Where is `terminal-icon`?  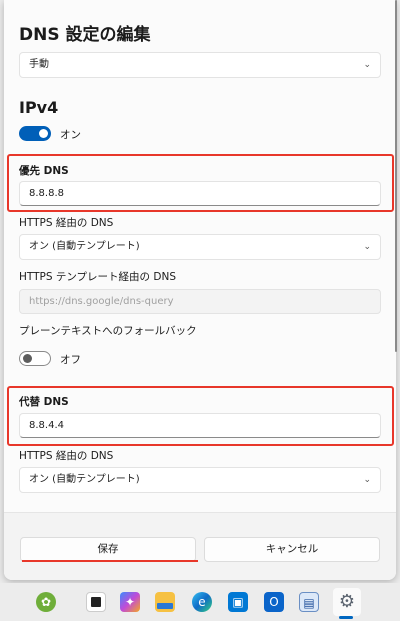 terminal-icon is located at coordinates (96, 602).